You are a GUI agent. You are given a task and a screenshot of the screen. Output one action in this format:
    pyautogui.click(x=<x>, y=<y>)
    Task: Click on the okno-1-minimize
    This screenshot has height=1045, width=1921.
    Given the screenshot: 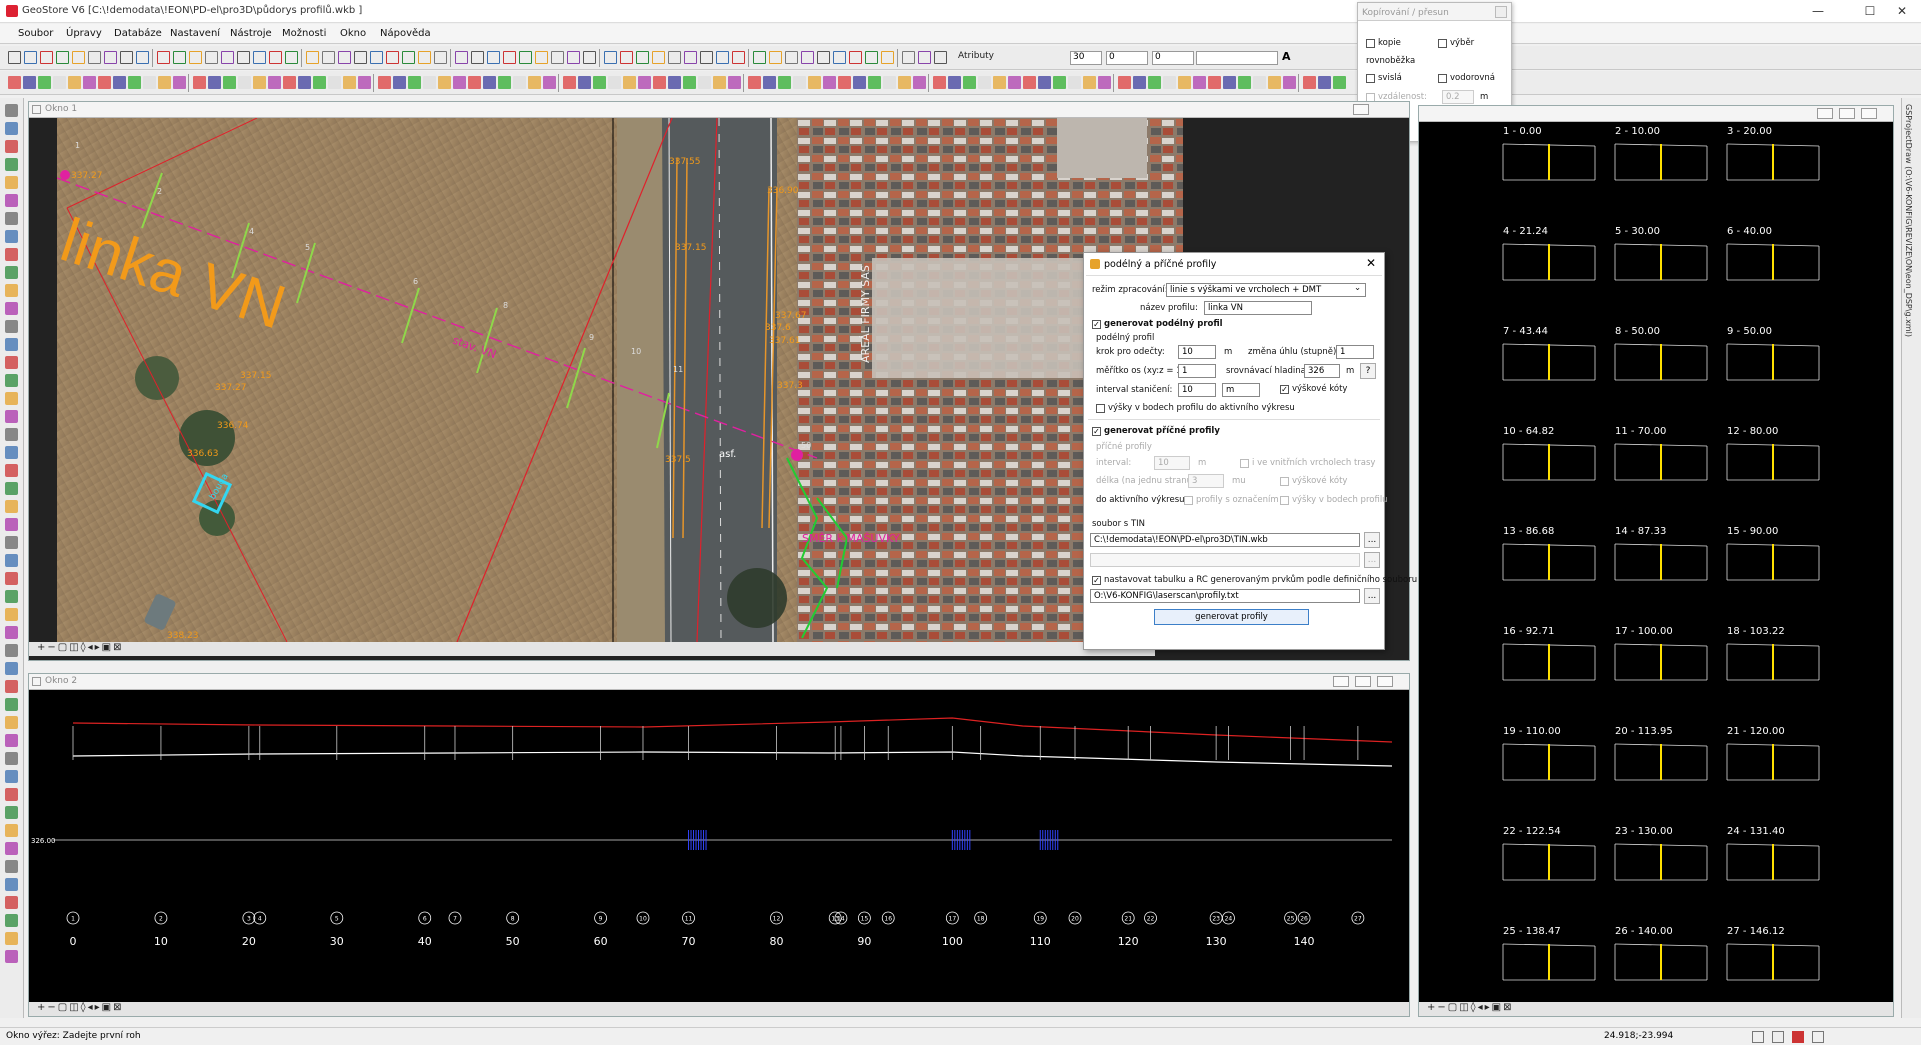 What is the action you would take?
    pyautogui.click(x=1361, y=109)
    